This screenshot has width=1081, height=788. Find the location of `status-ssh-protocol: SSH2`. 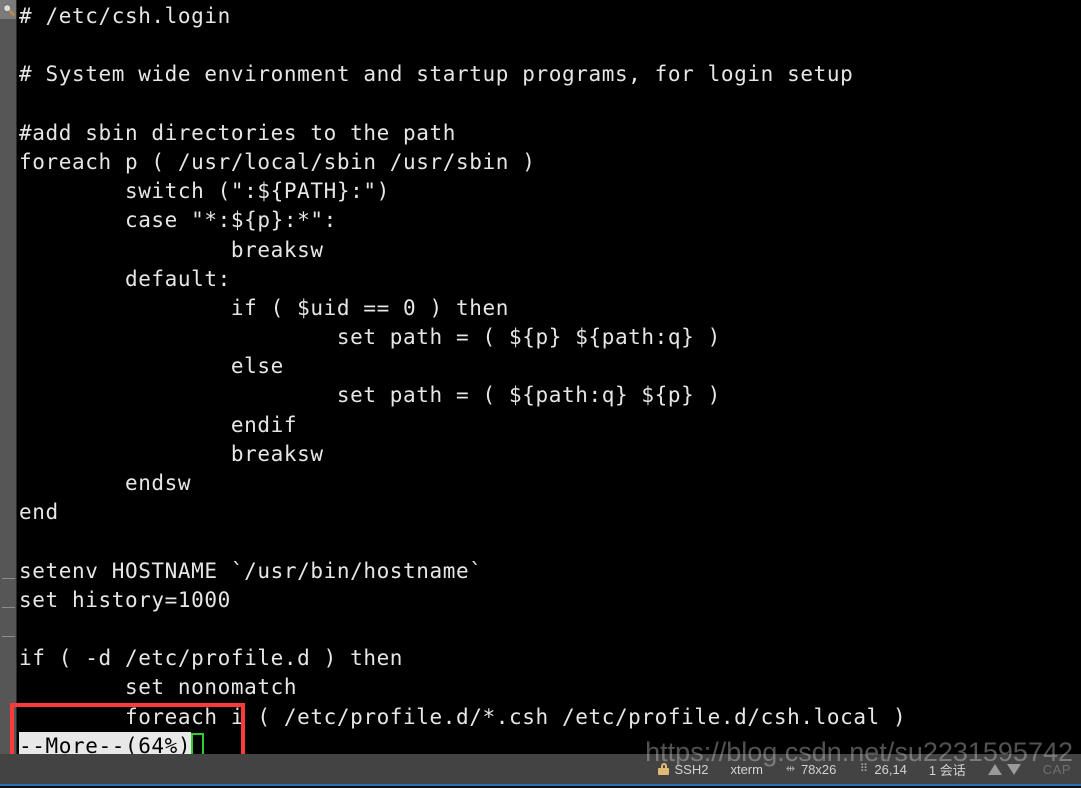

status-ssh-protocol: SSH2 is located at coordinates (683, 769).